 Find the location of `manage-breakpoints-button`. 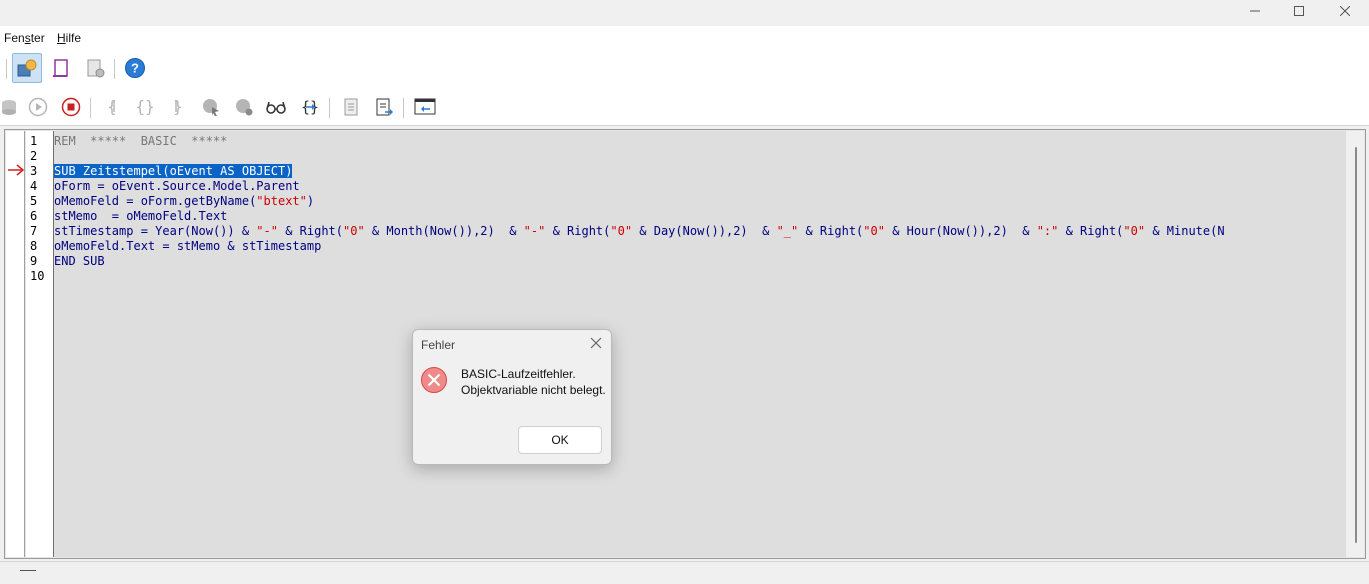

manage-breakpoints-button is located at coordinates (244, 107).